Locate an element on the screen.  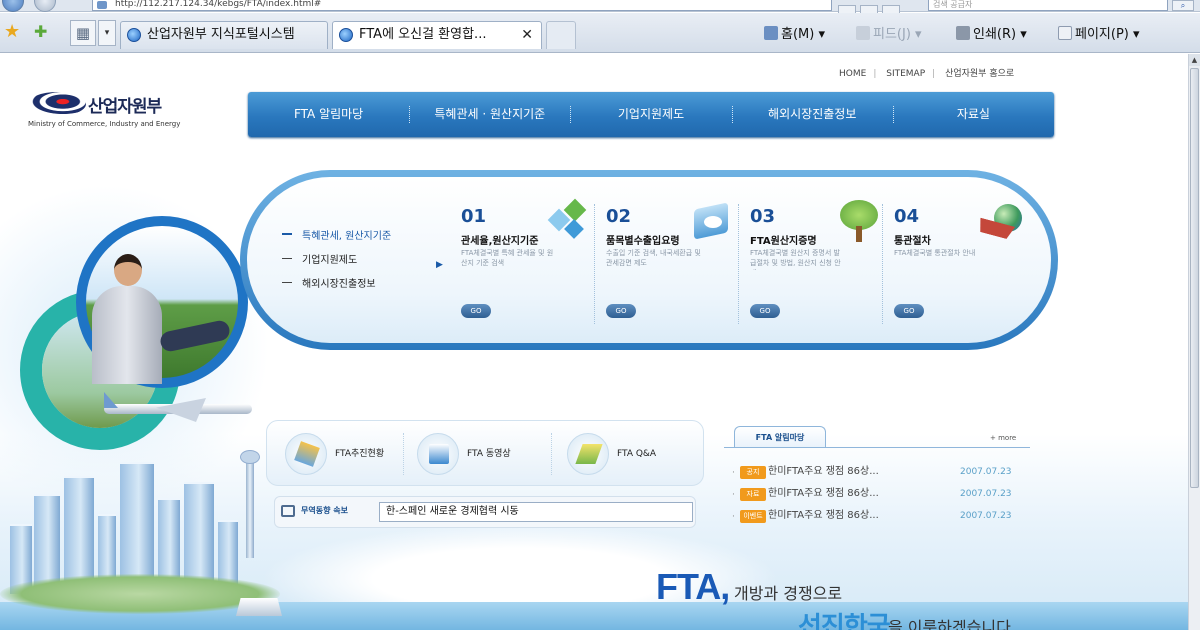
trade-news-ticker: 무역동향 속보 한-스페인 새로운 경제협력 시동 is located at coordinates (485, 512).